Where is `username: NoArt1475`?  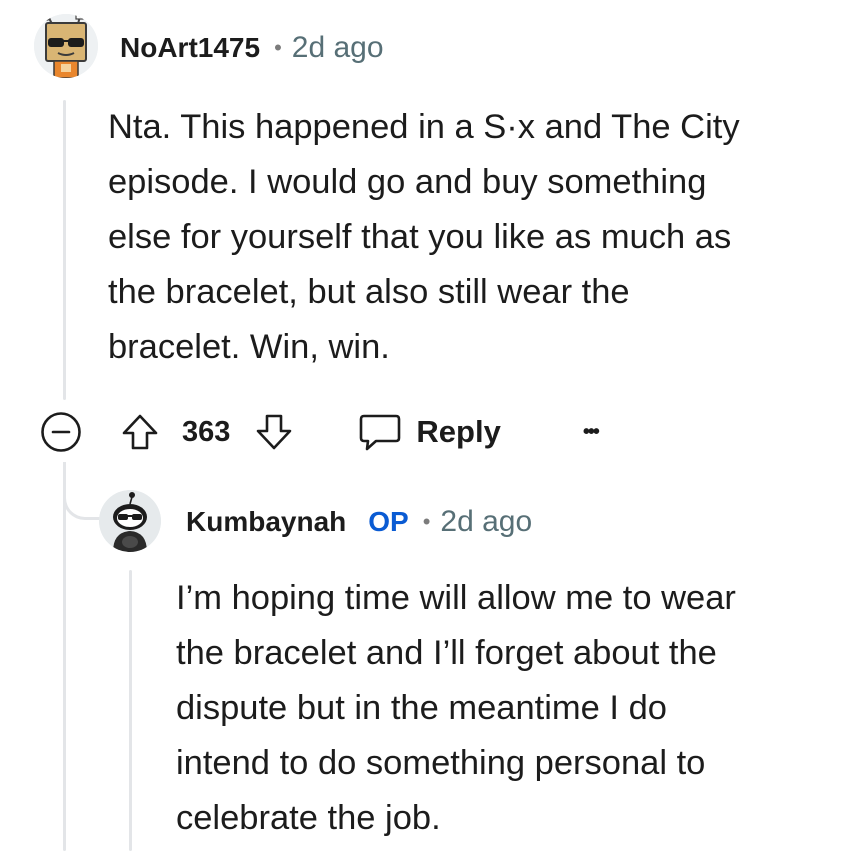 username: NoArt1475 is located at coordinates (190, 48).